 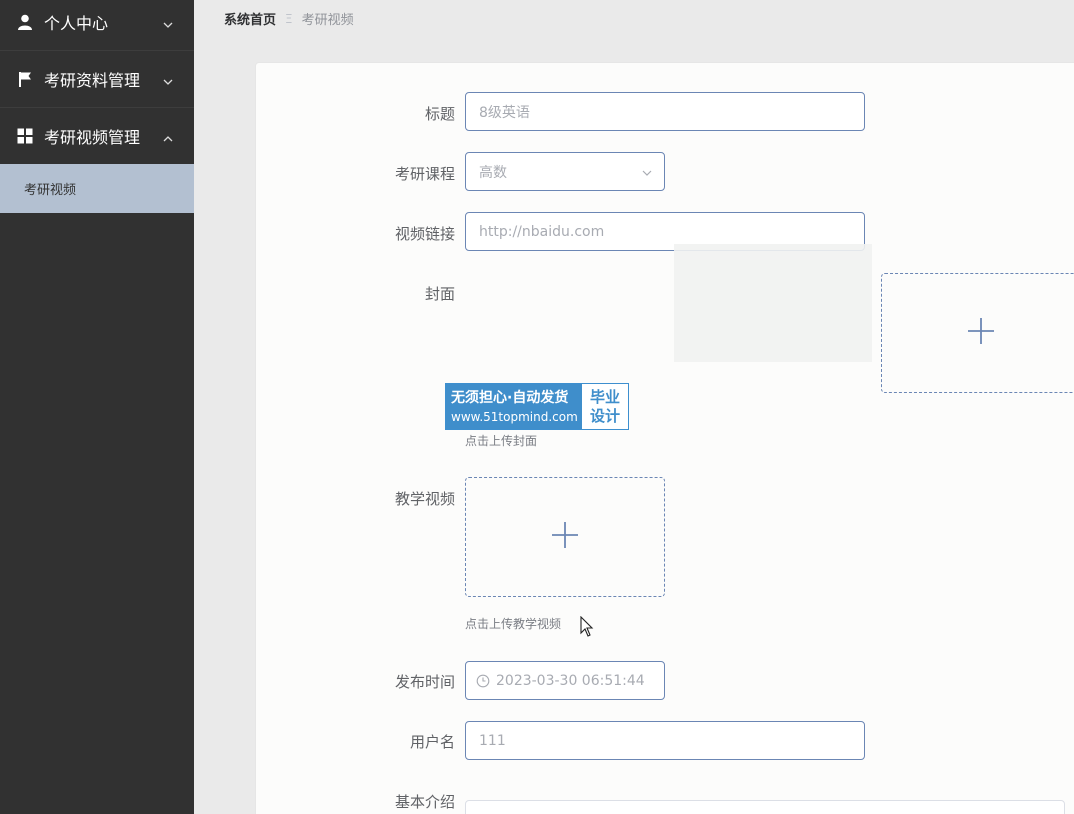 I want to click on sidebar-item-materials: 考研资料管理, so click(x=97, y=79).